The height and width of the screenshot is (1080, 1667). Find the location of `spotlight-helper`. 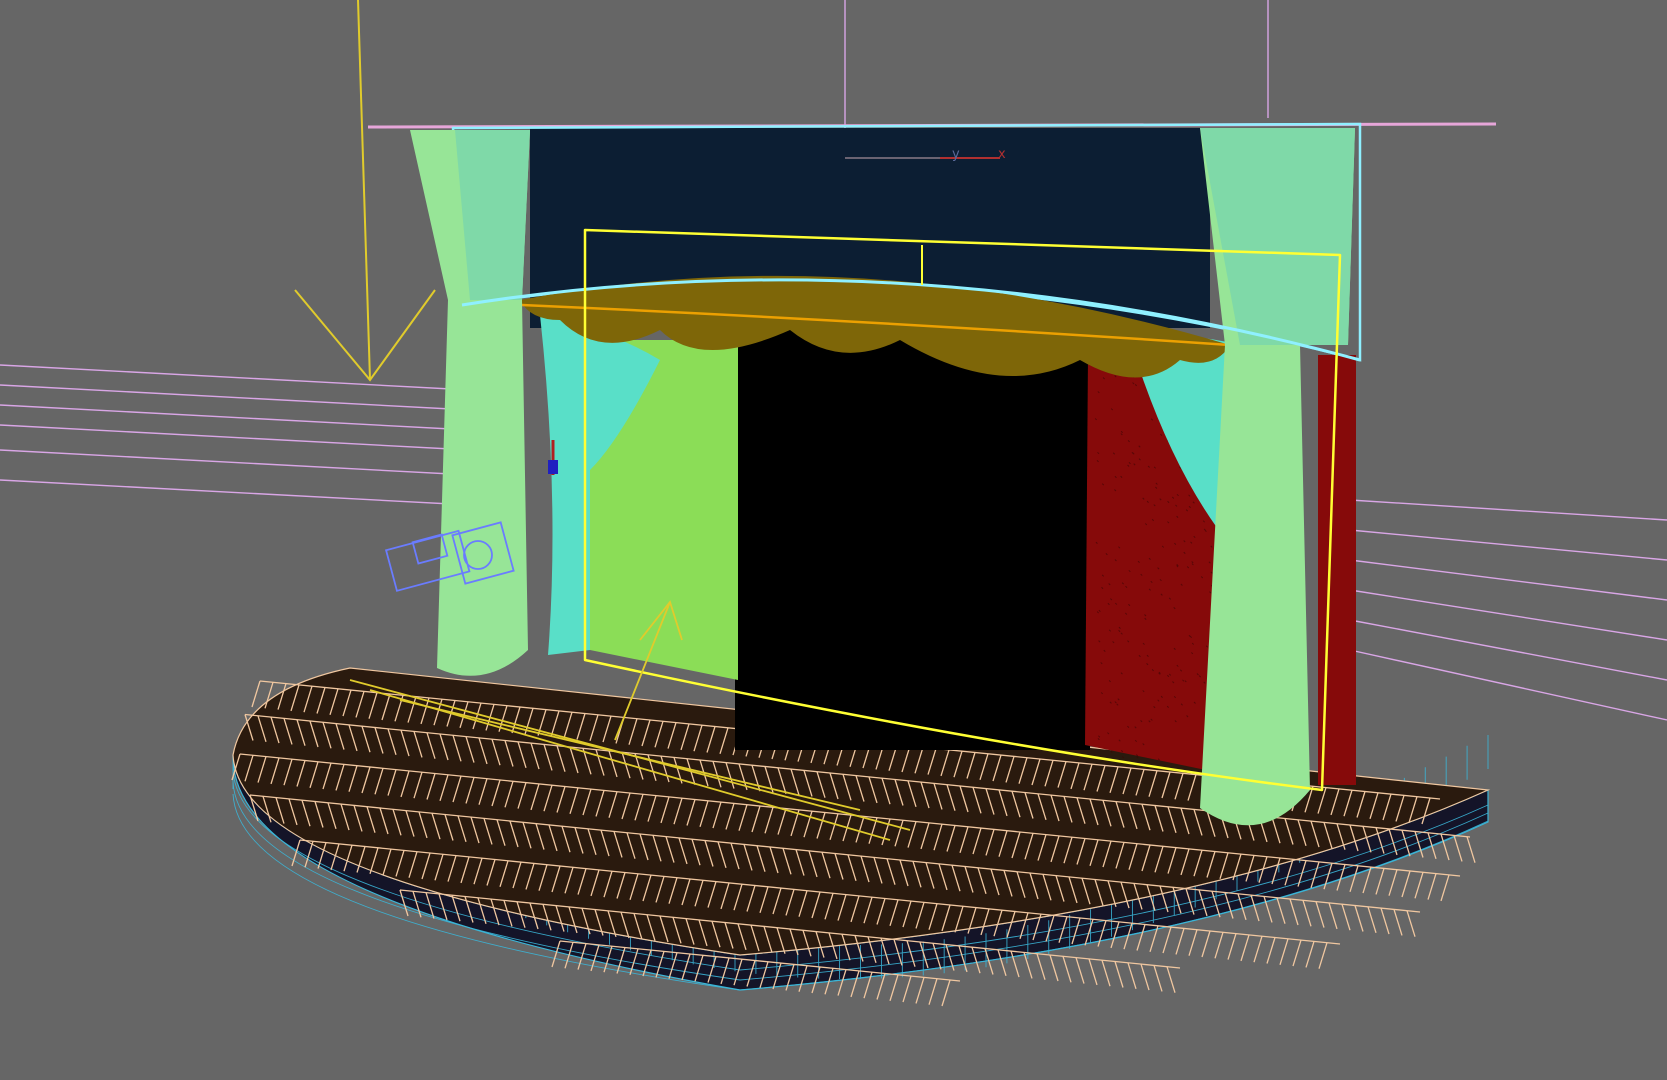

spotlight-helper is located at coordinates (365, 190).